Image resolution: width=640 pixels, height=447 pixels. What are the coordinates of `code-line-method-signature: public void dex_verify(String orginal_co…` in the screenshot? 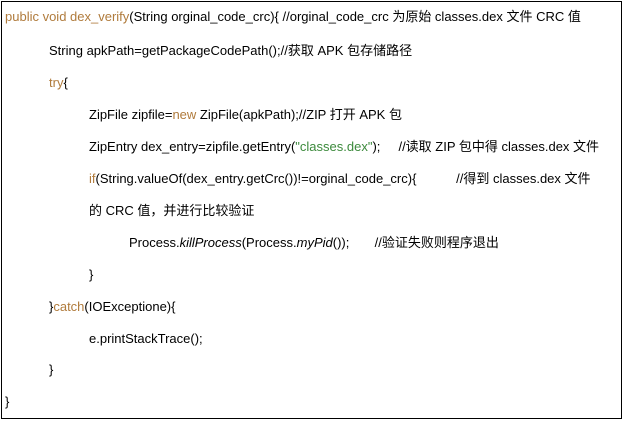 It's located at (293, 17).